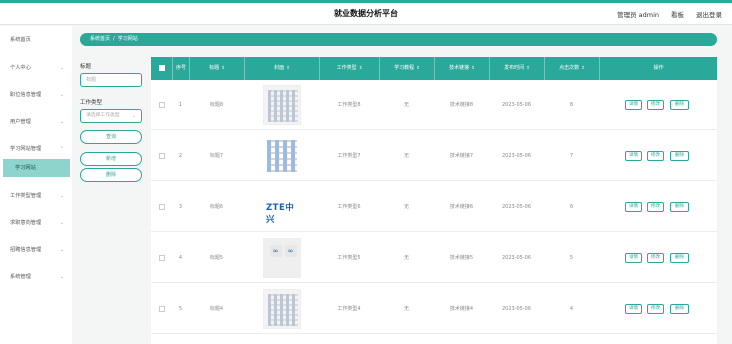 The width and height of the screenshot is (732, 344). I want to click on cell-index: 1, so click(180, 105).